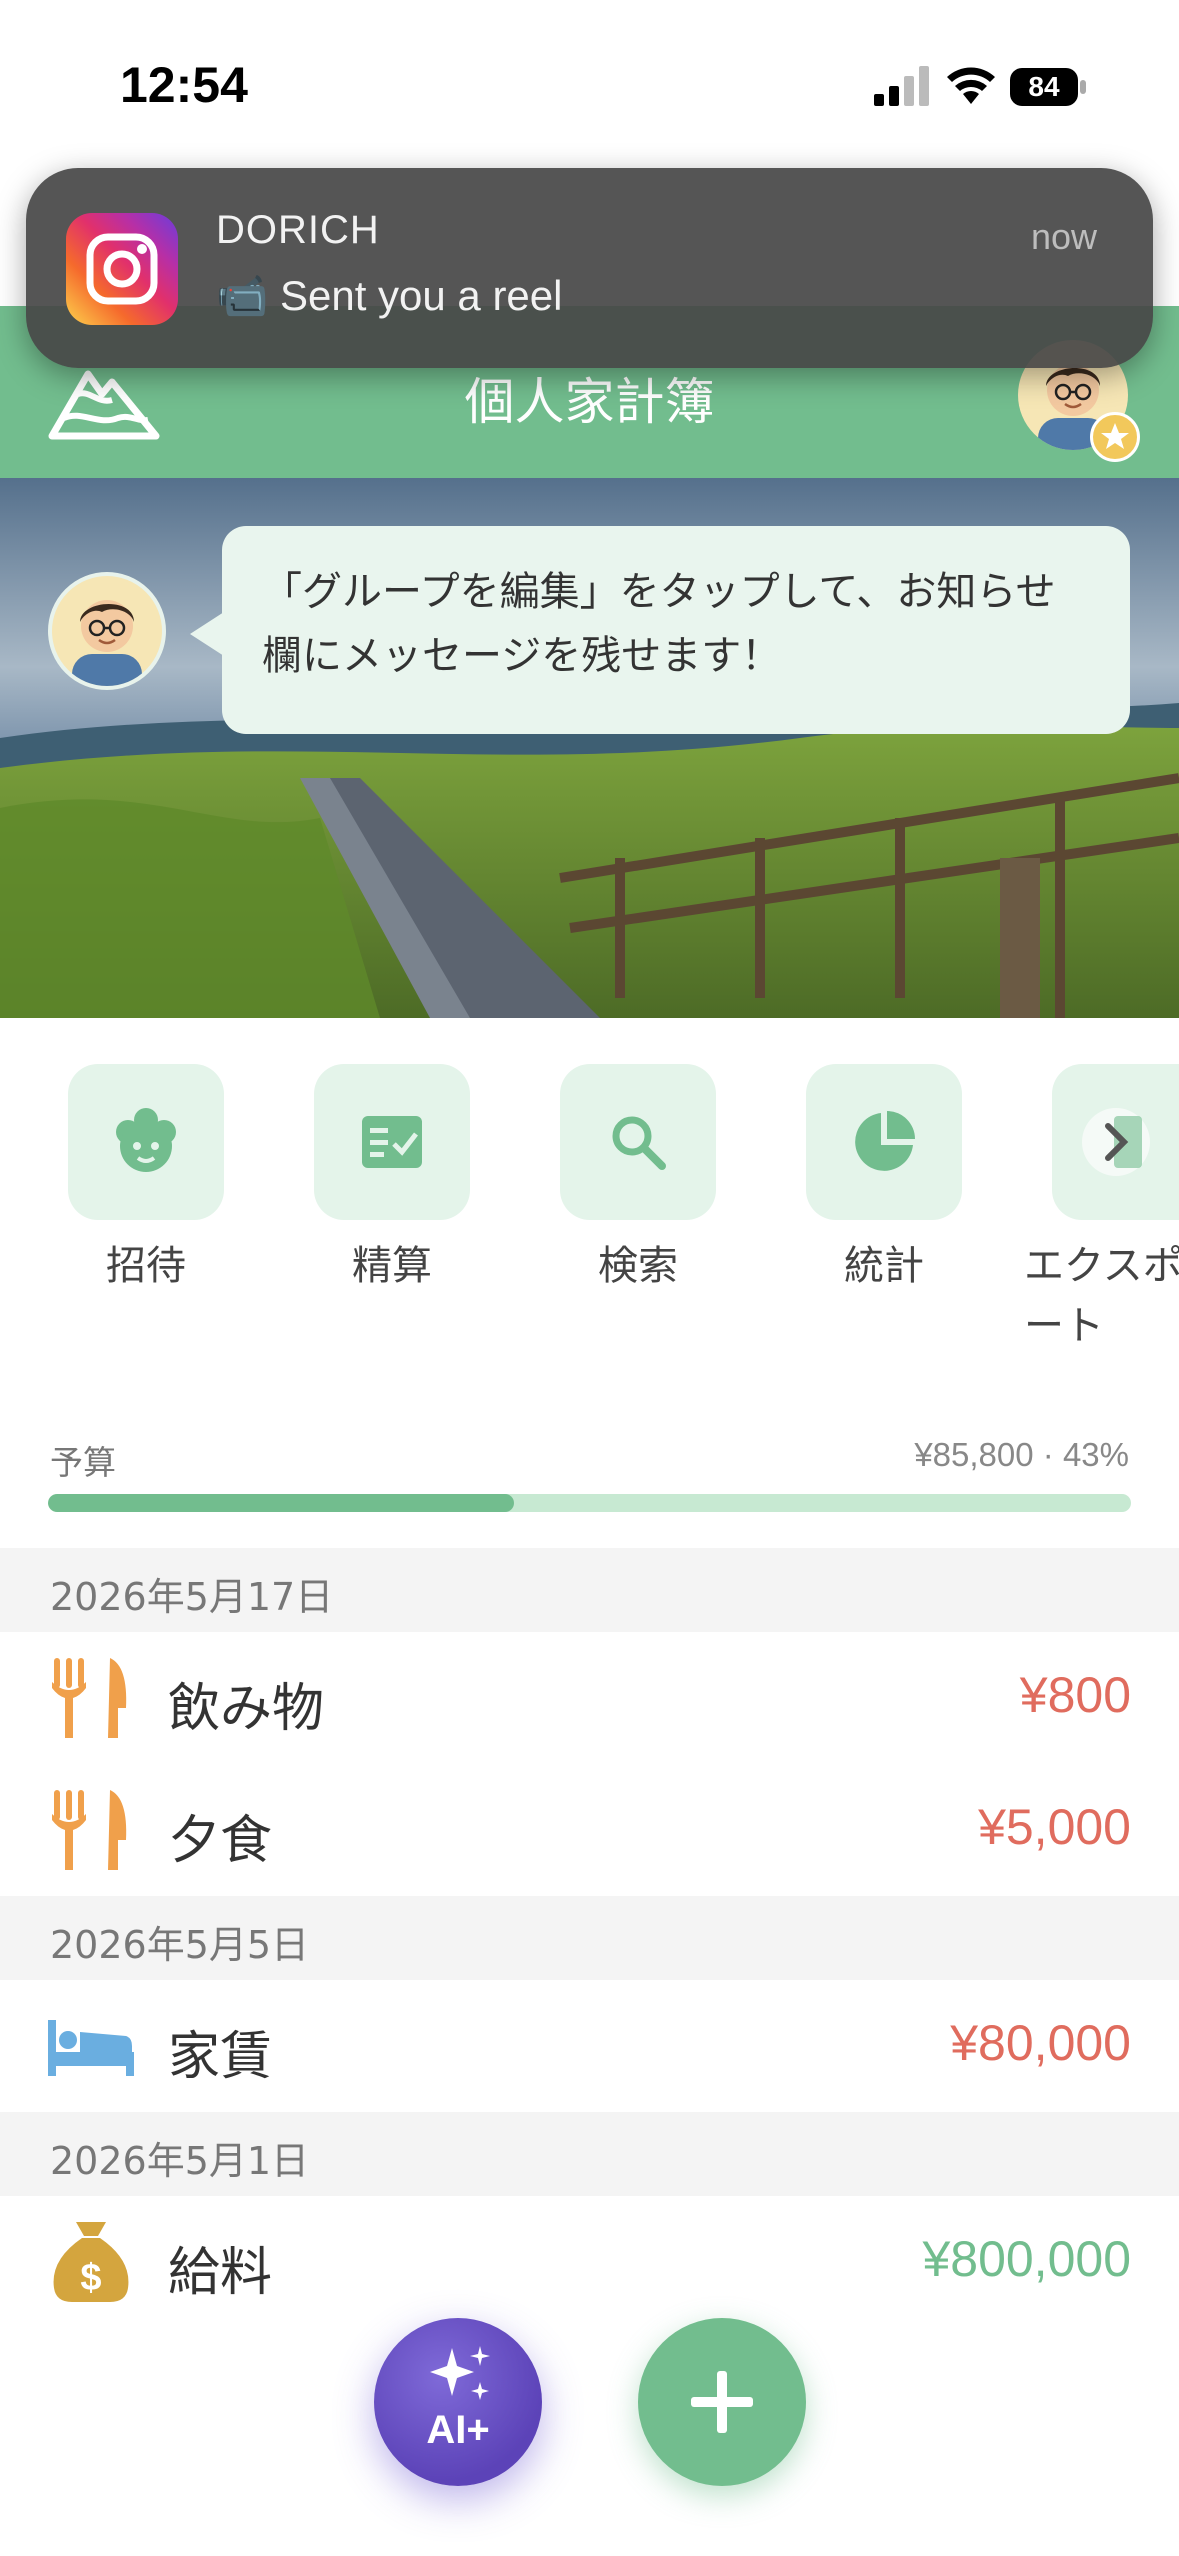  Describe the element at coordinates (192, 1597) in the screenshot. I see `date-label: 2026年5月17日` at that location.